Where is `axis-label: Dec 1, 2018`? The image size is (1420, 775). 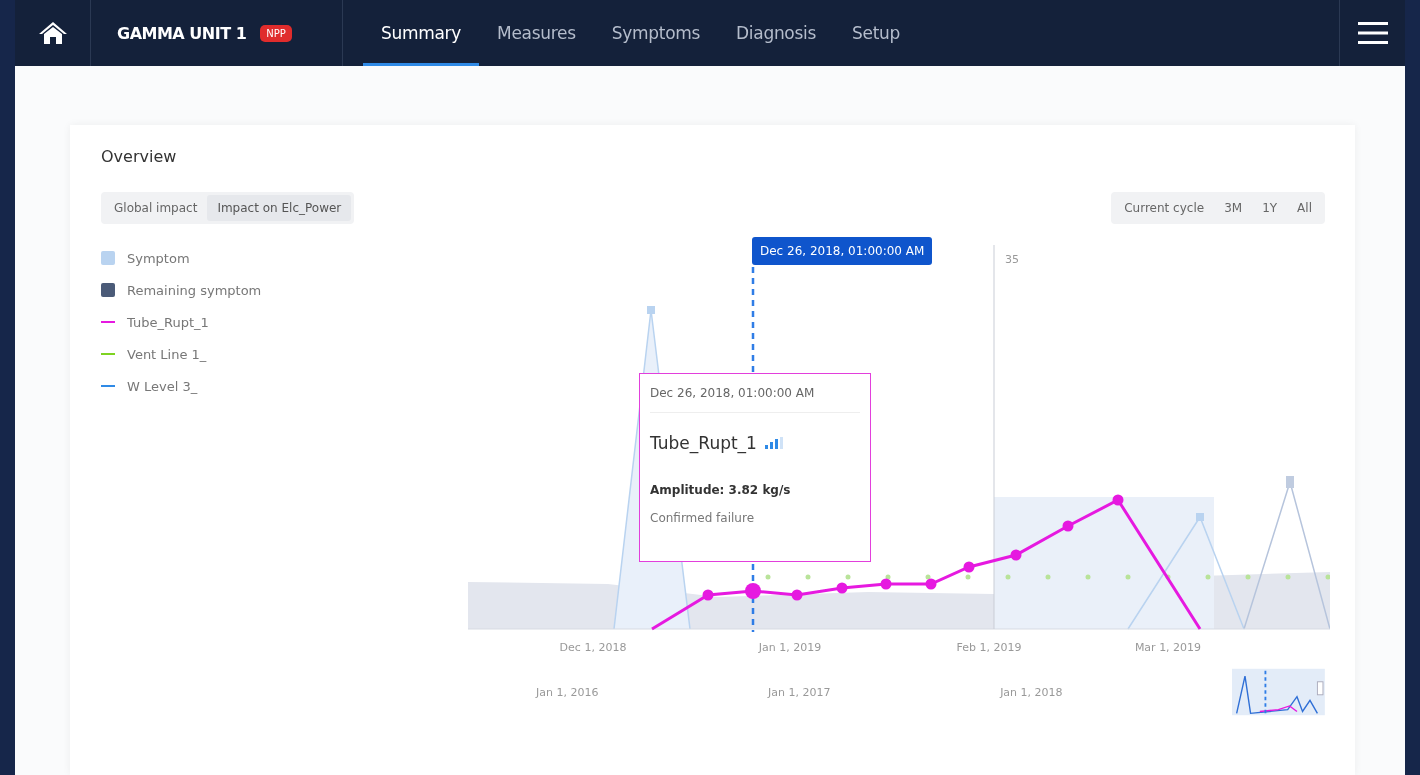 axis-label: Dec 1, 2018 is located at coordinates (593, 647).